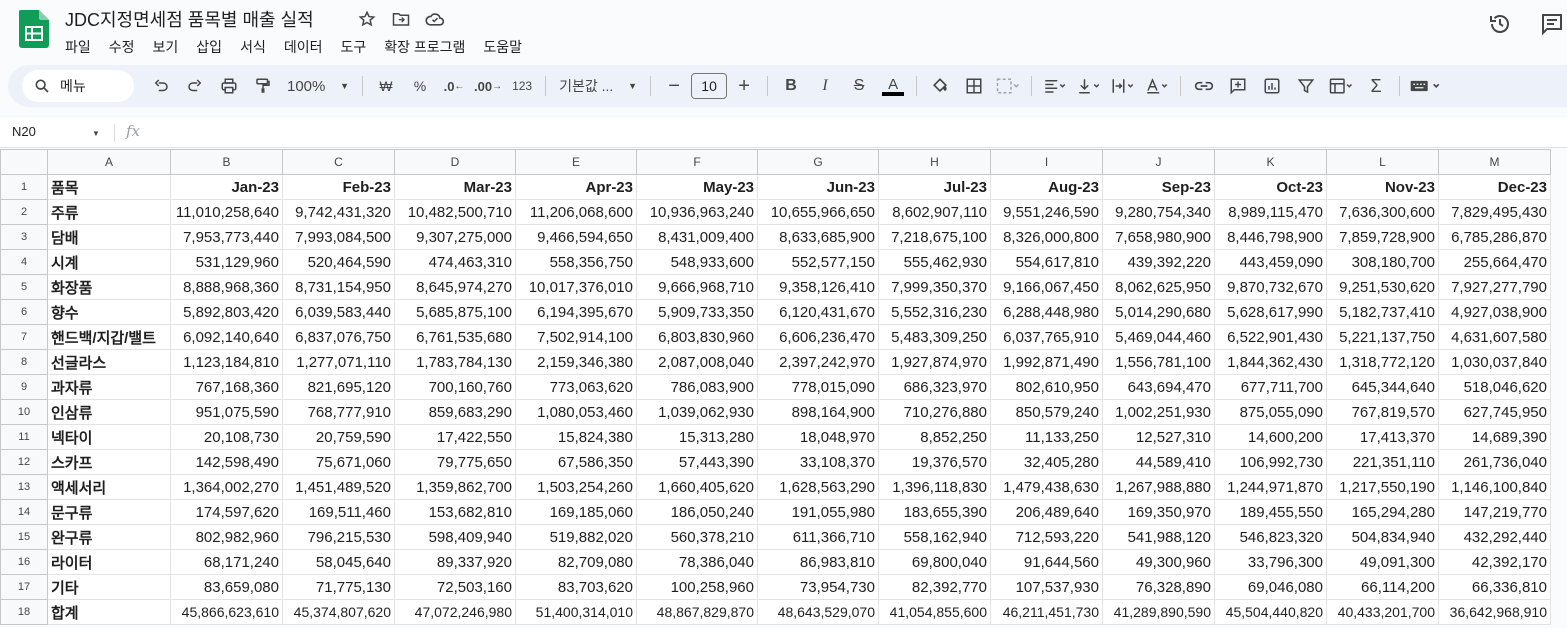  Describe the element at coordinates (24, 362) in the screenshot. I see `row-header: 8` at that location.